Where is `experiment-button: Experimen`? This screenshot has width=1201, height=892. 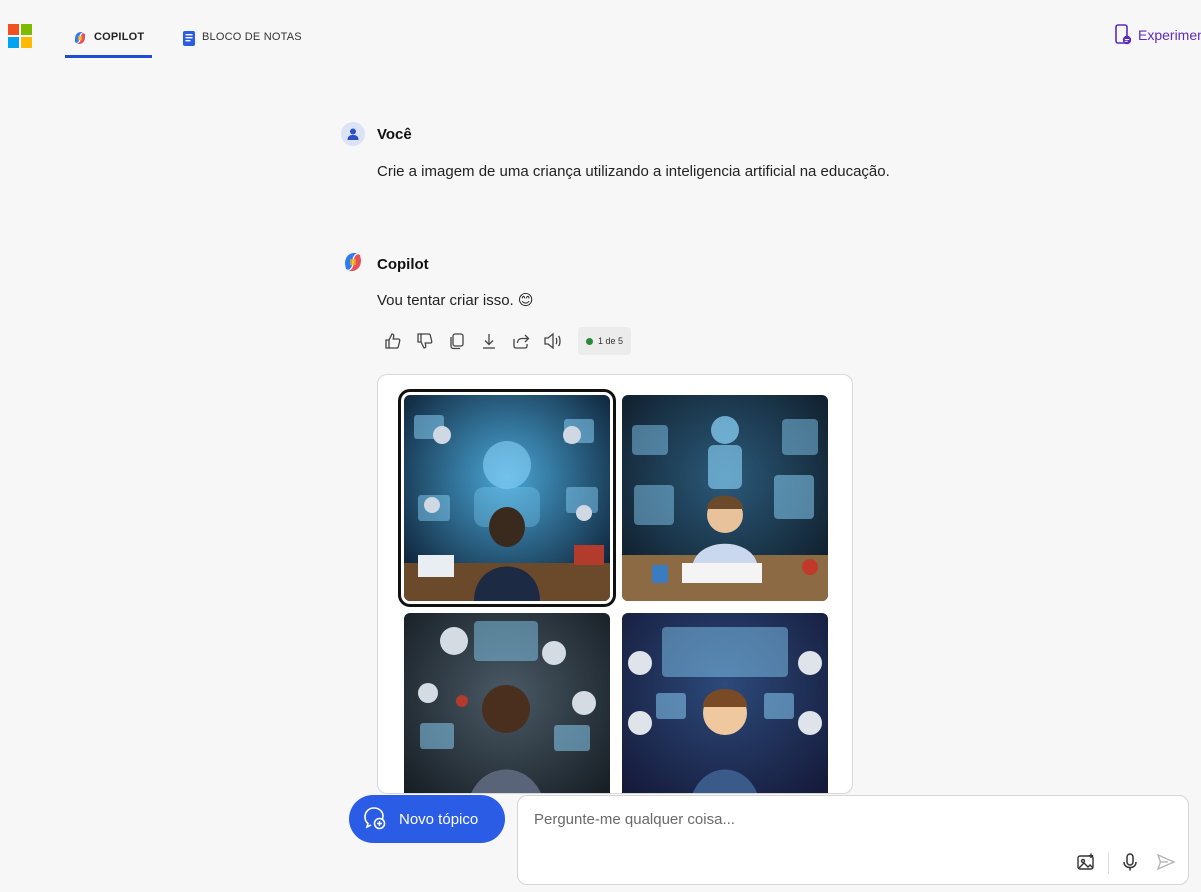
experiment-button: Experimen is located at coordinates (1157, 36).